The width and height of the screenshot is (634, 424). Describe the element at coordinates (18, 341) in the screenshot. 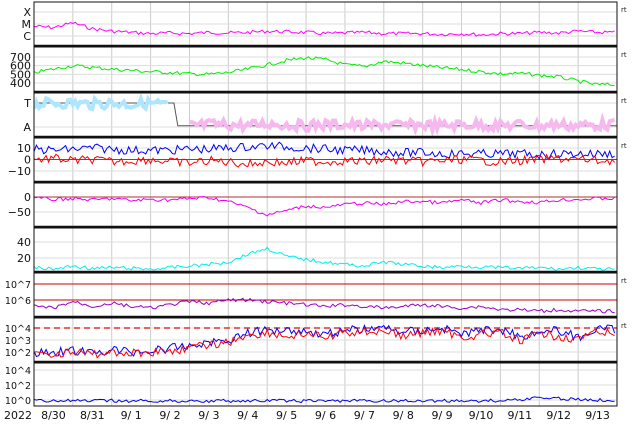

I see `y-tick-label: 10^3` at that location.